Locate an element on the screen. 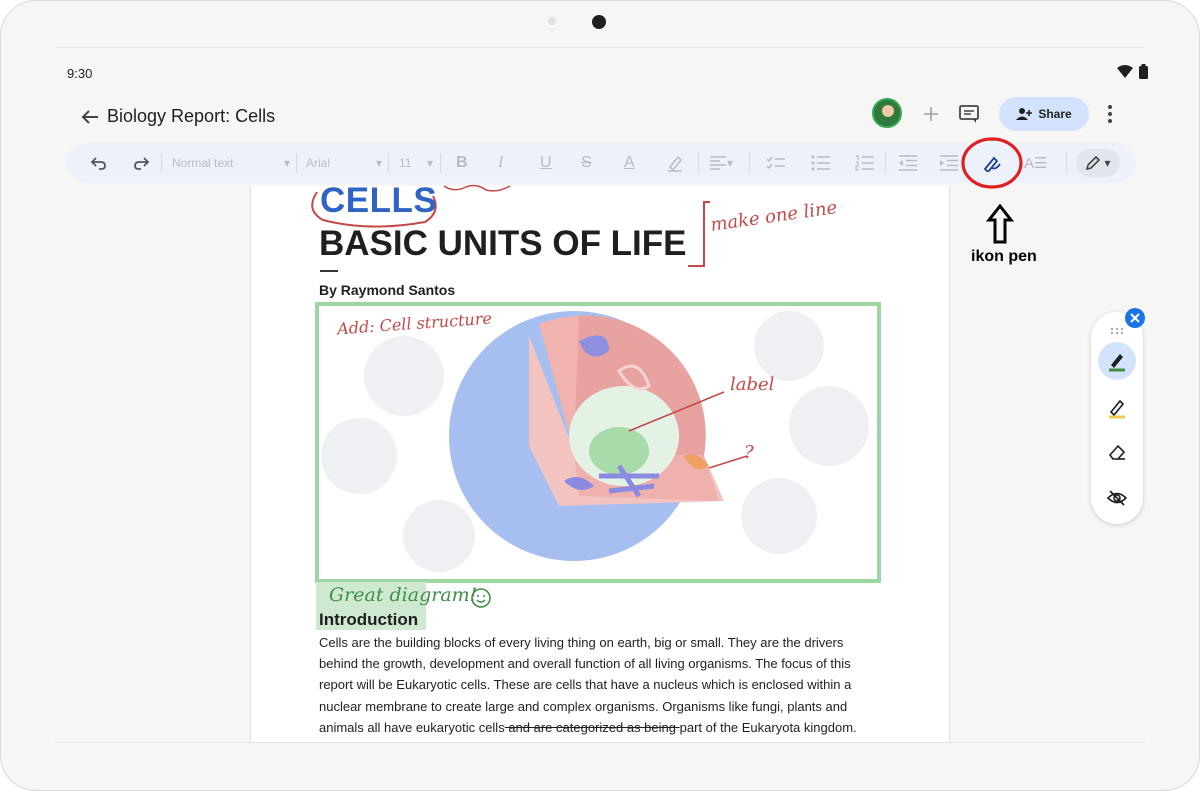 The width and height of the screenshot is (1200, 791). checklist-button is located at coordinates (776, 163).